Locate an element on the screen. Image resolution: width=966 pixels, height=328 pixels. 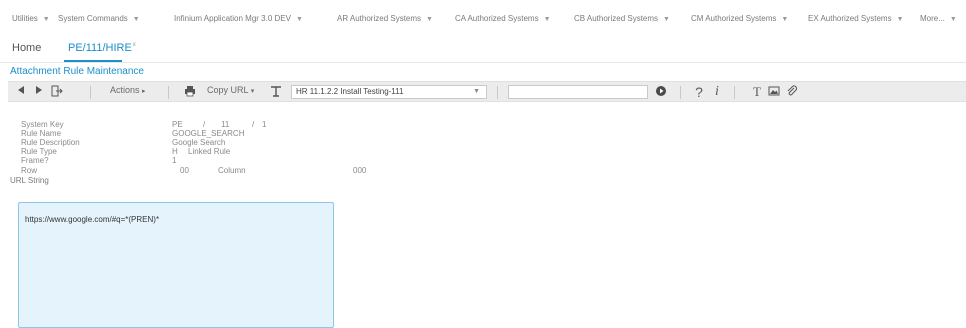
rule-type-value: H is located at coordinates (175, 151).